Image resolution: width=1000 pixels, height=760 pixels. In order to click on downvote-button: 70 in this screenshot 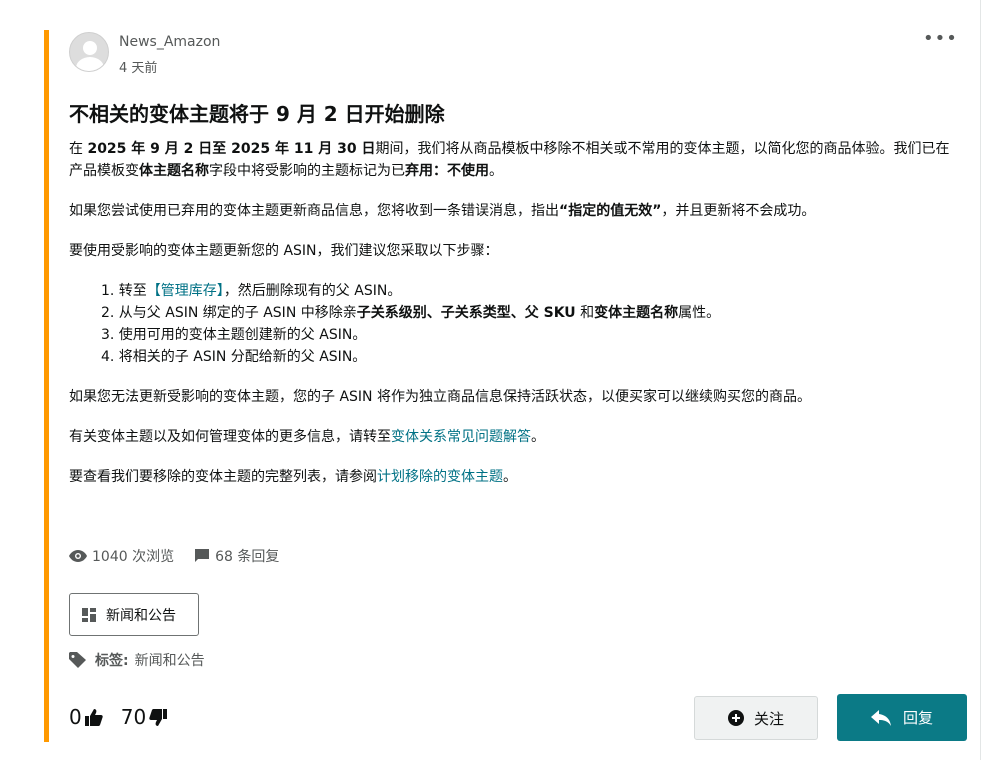, I will do `click(144, 717)`.